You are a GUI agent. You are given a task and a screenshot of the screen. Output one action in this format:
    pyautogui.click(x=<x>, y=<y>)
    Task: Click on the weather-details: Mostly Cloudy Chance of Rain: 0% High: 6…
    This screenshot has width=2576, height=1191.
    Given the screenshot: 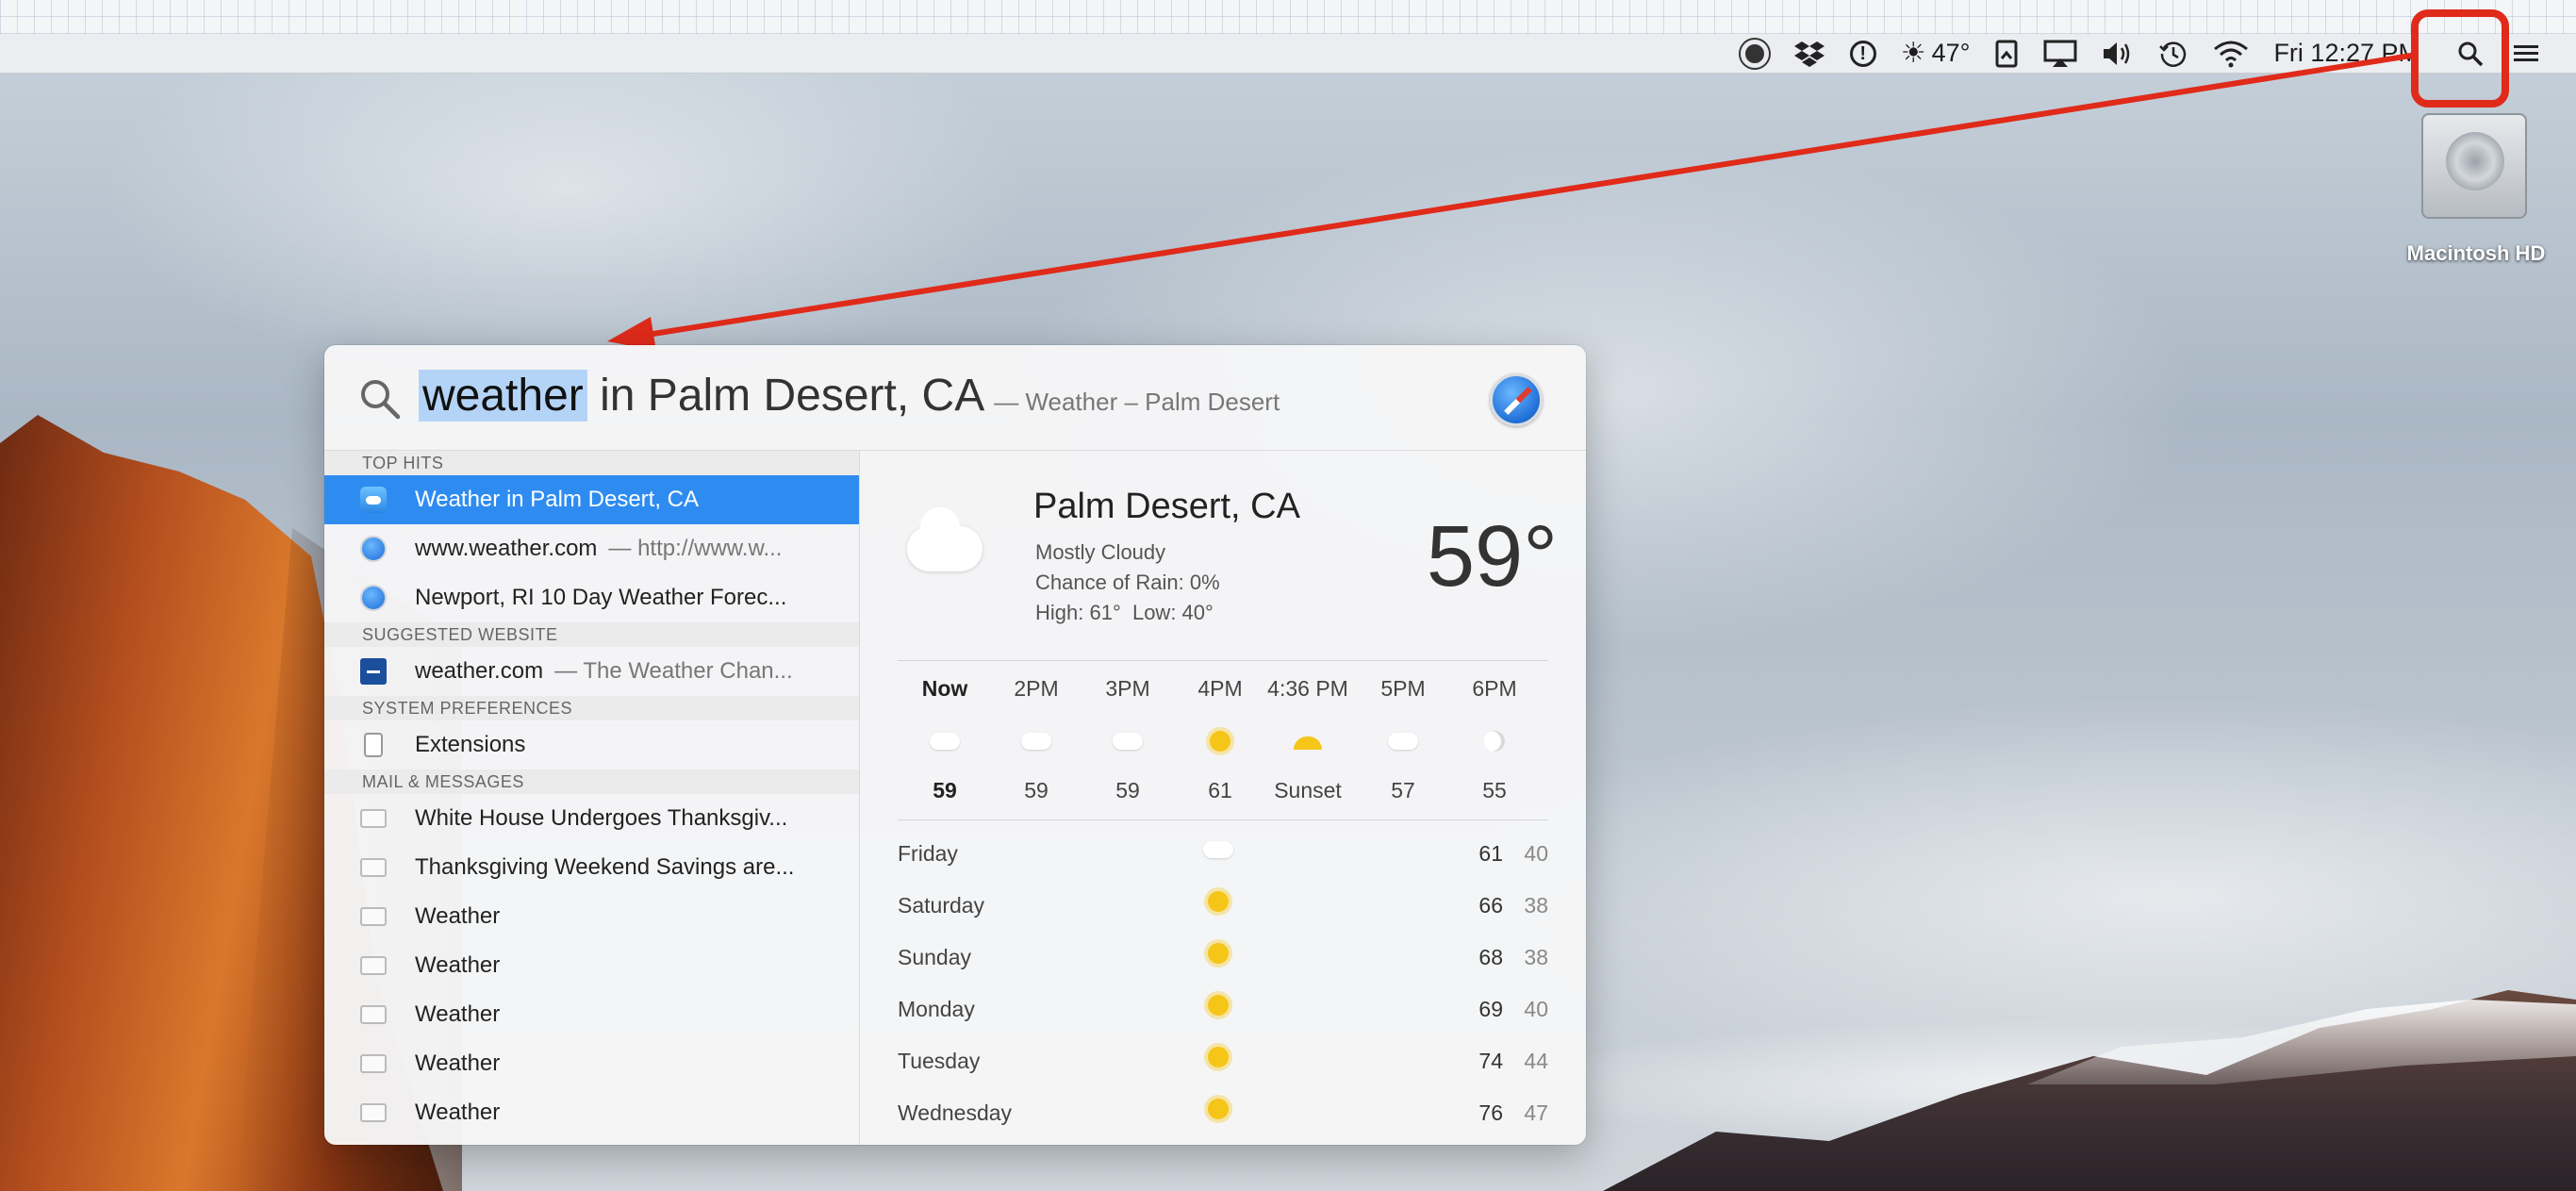 What is the action you would take?
    pyautogui.click(x=1127, y=583)
    